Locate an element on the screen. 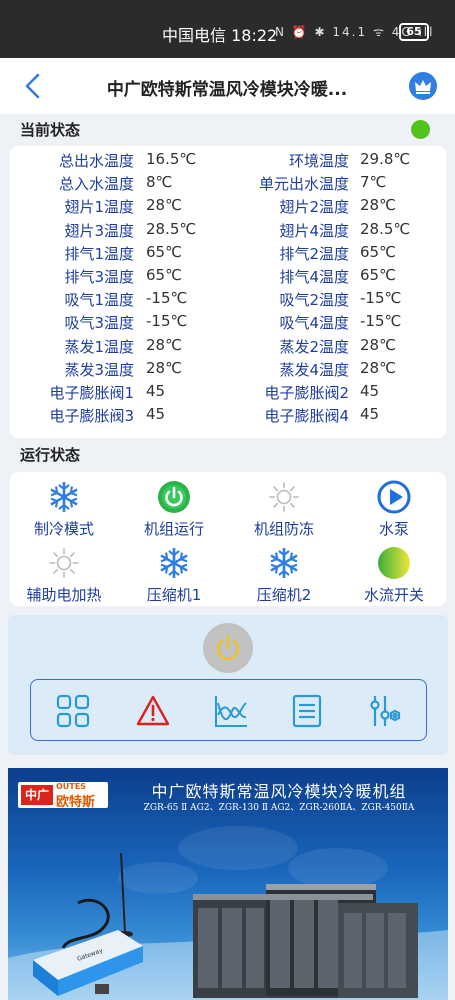  param-label: 吸气3温度 is located at coordinates (99, 323).